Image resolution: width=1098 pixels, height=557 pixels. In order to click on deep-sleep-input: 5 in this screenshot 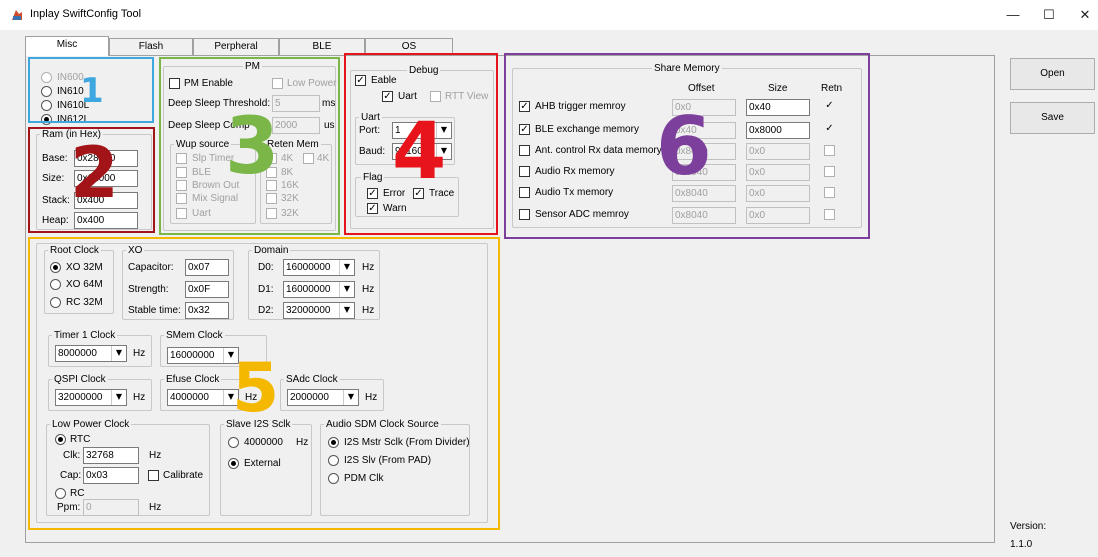, I will do `click(296, 103)`.